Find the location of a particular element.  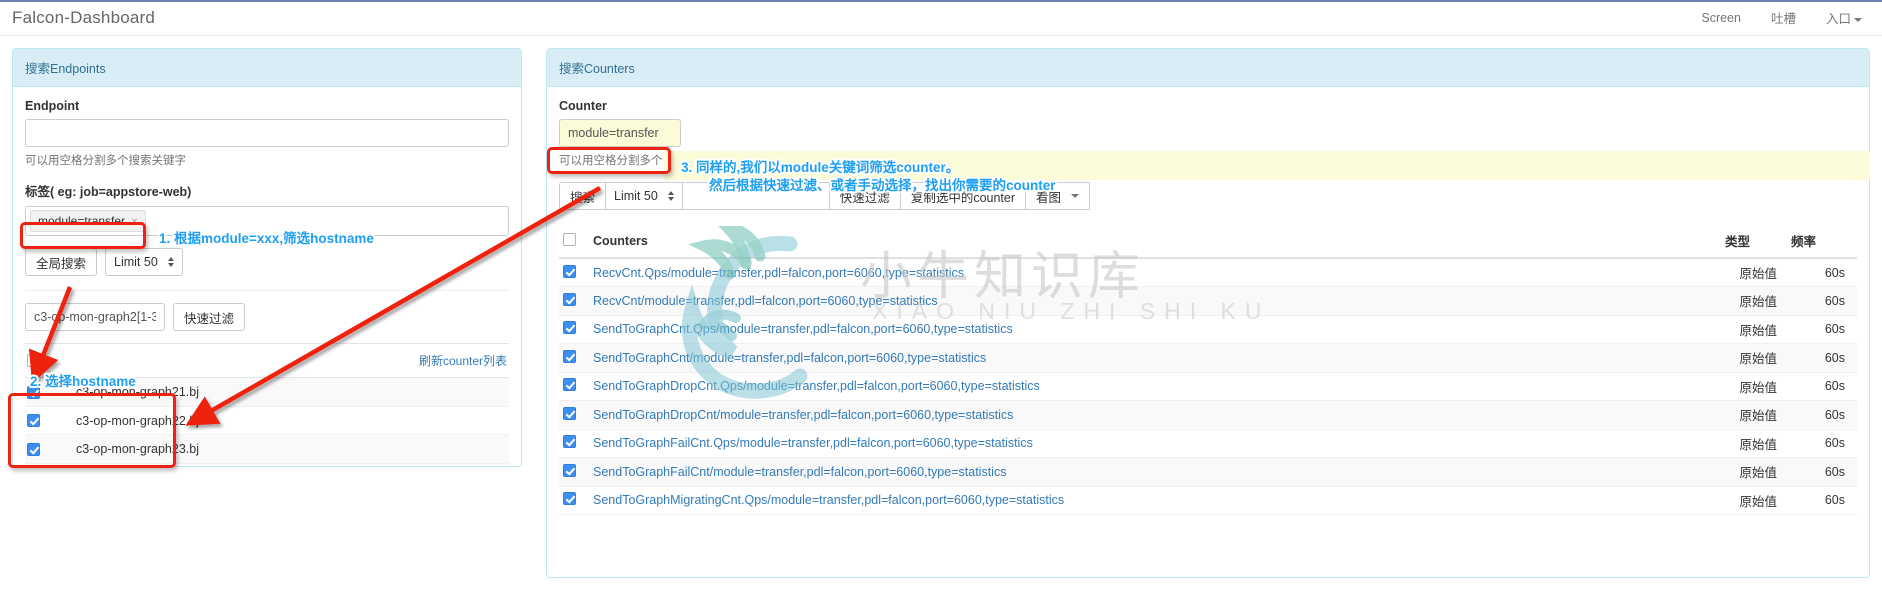

view-graph-button: 看图 is located at coordinates (1058, 196).